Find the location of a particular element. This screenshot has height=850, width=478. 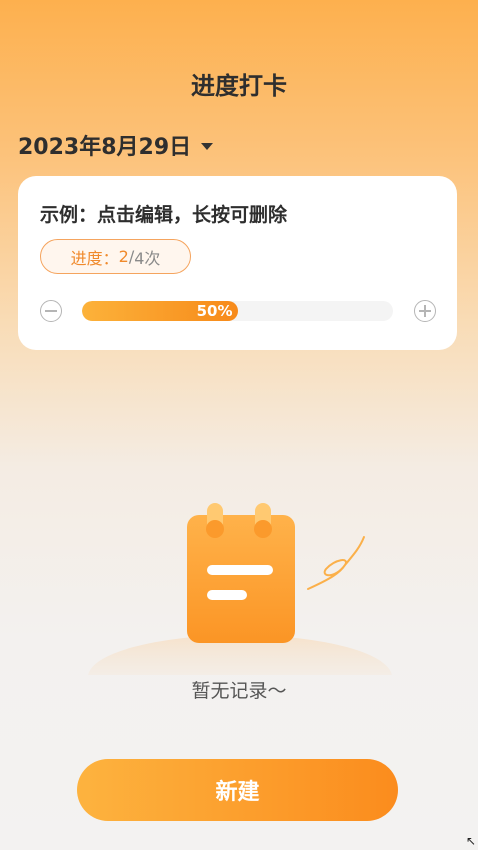

badge-total: 4次 is located at coordinates (147, 258).